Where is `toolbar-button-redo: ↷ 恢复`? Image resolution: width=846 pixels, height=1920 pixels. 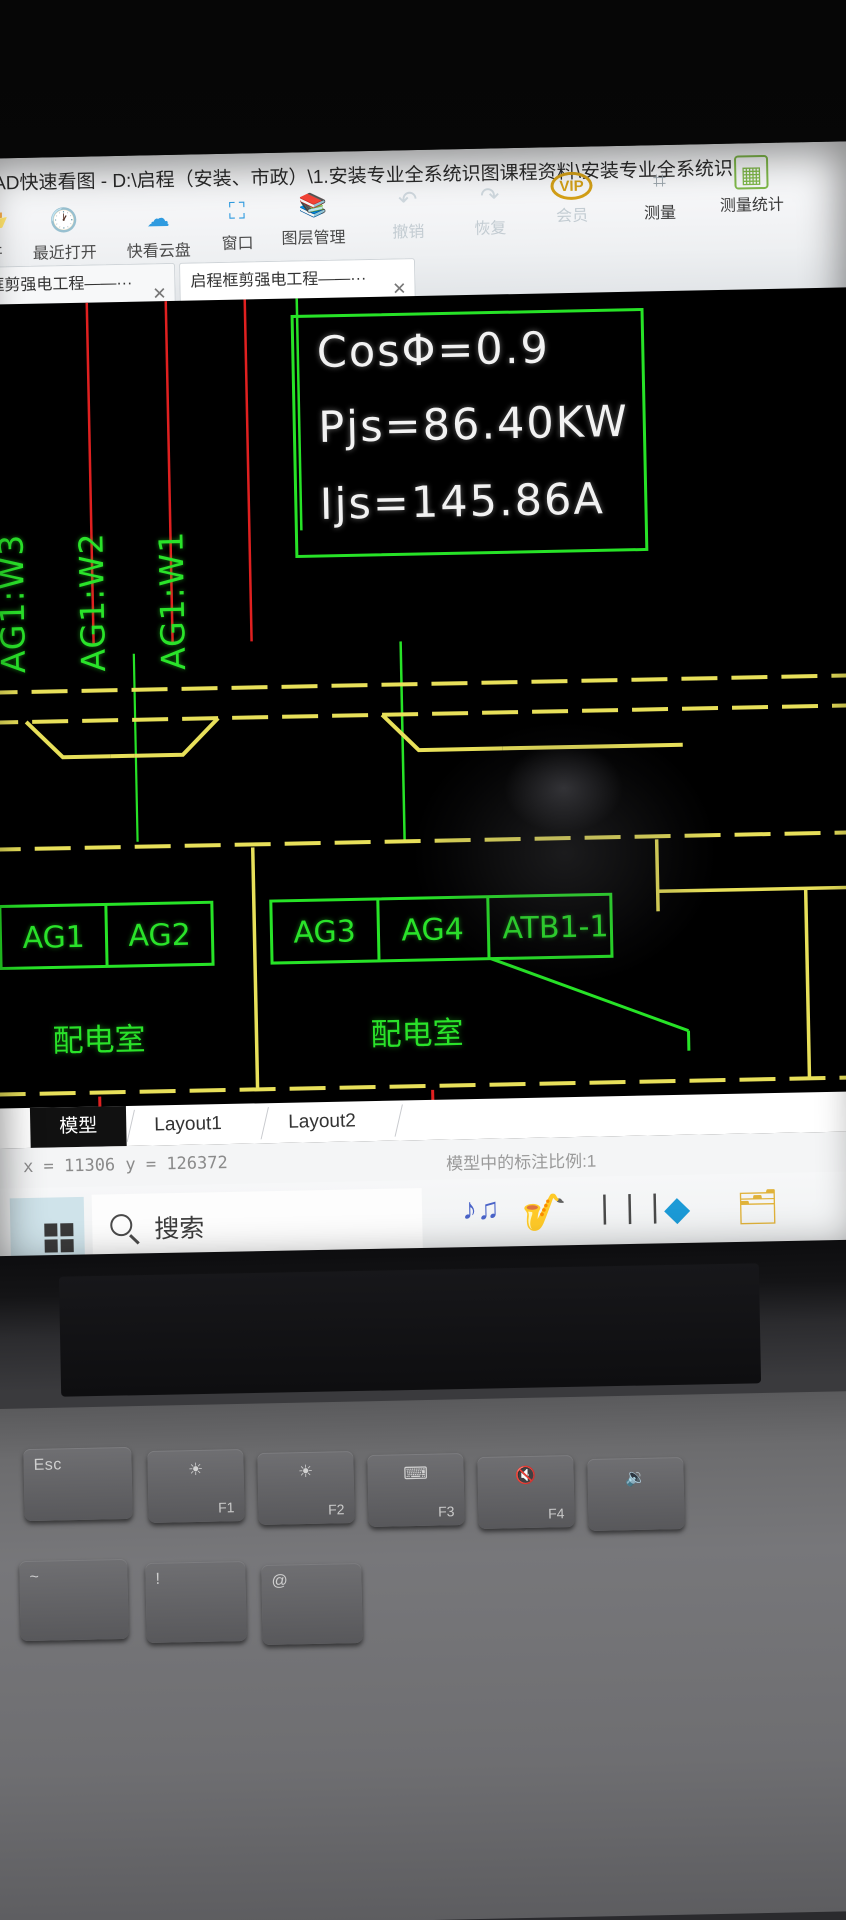
toolbar-button-redo: ↷ 恢复 is located at coordinates (489, 209).